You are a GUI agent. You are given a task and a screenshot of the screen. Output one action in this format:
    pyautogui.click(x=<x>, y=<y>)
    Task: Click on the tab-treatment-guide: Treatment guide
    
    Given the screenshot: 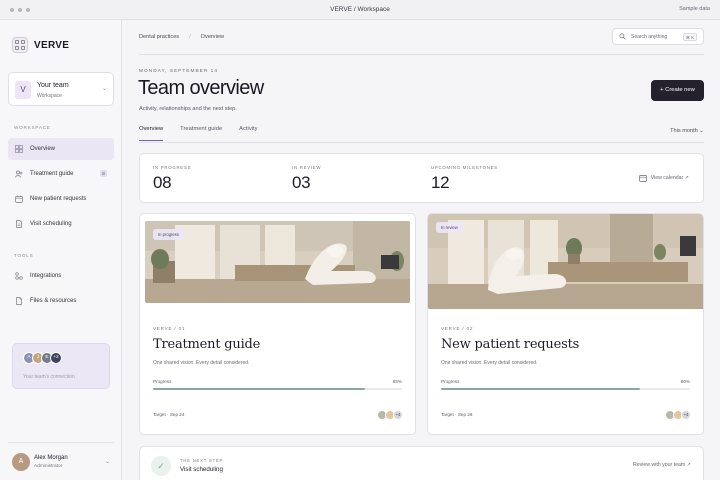 What is the action you would take?
    pyautogui.click(x=201, y=133)
    